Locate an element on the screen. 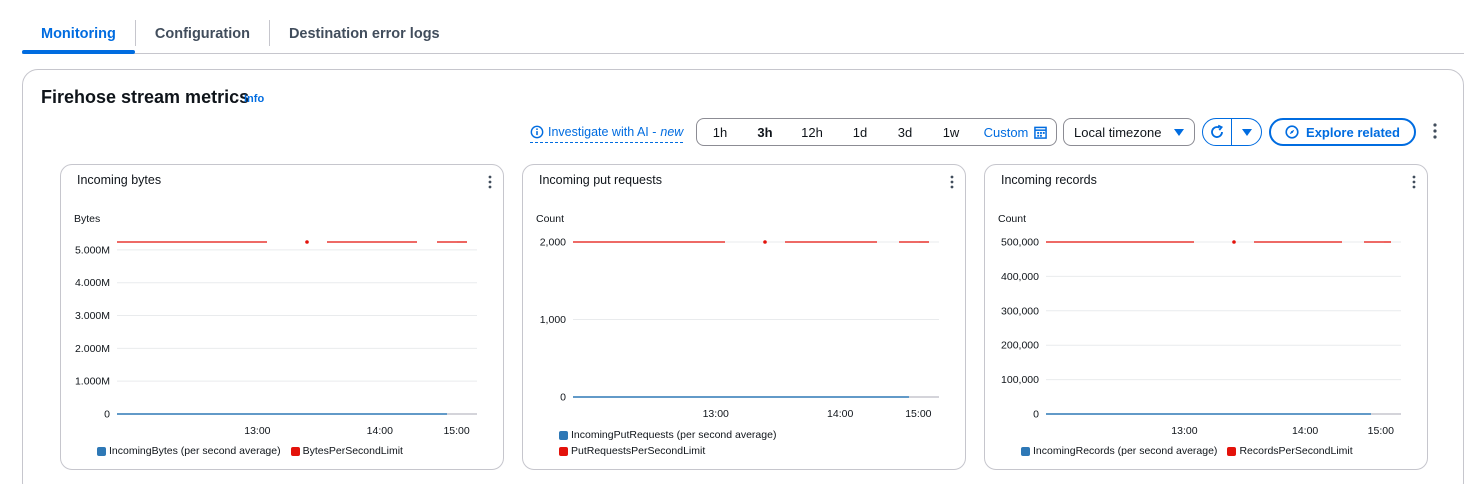  explore-related-button: Explore related is located at coordinates (1342, 132).